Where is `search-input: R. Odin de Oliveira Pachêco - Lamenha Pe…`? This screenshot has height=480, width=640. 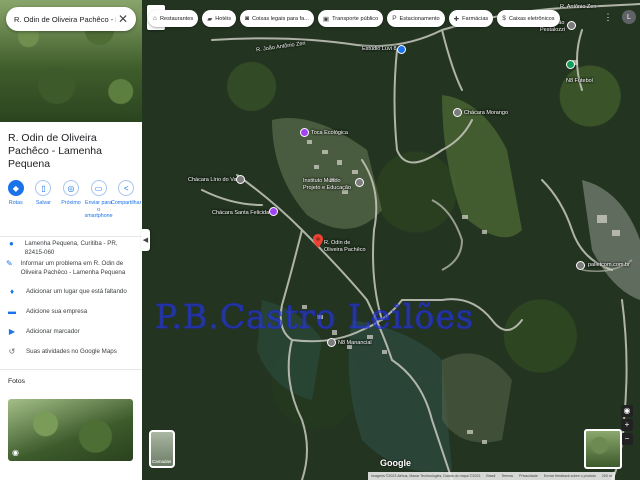 search-input: R. Odin de Oliveira Pachêco - Lamenha Pe… is located at coordinates (65, 19).